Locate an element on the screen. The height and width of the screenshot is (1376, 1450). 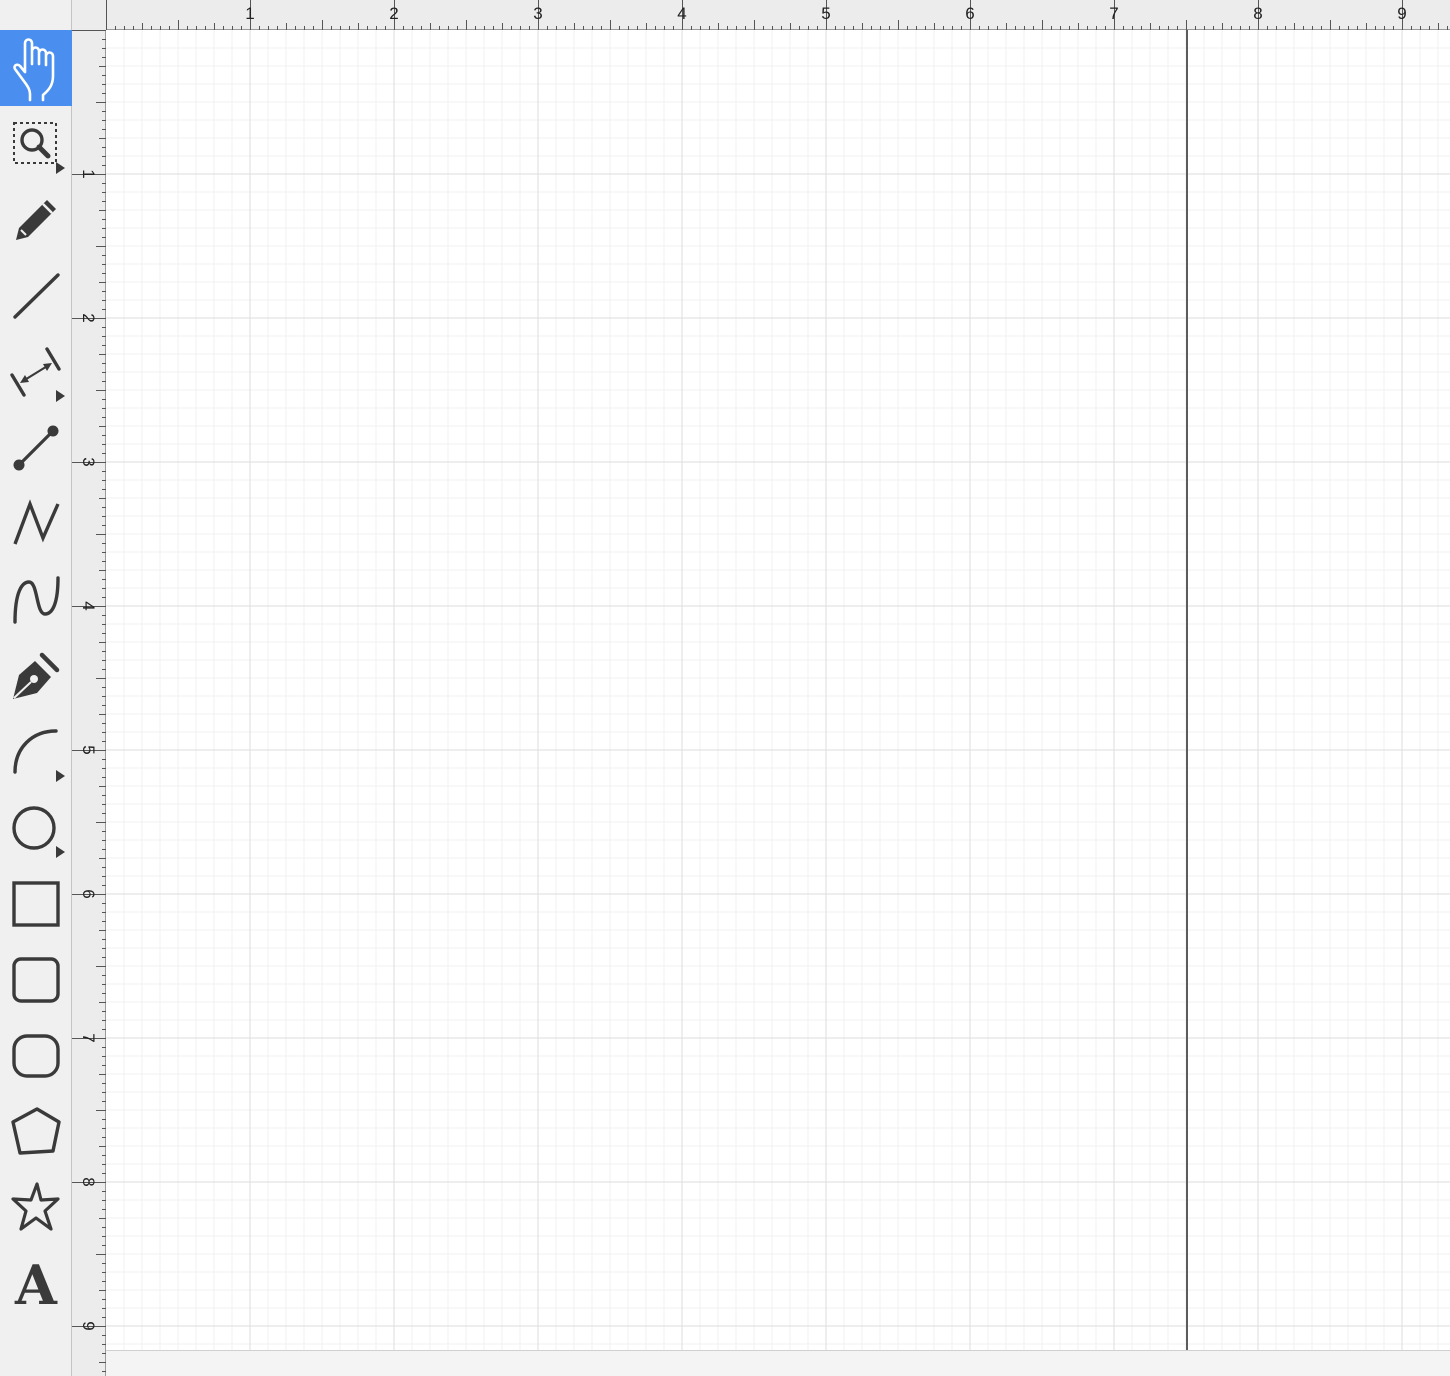
arc-icon is located at coordinates (36, 752).